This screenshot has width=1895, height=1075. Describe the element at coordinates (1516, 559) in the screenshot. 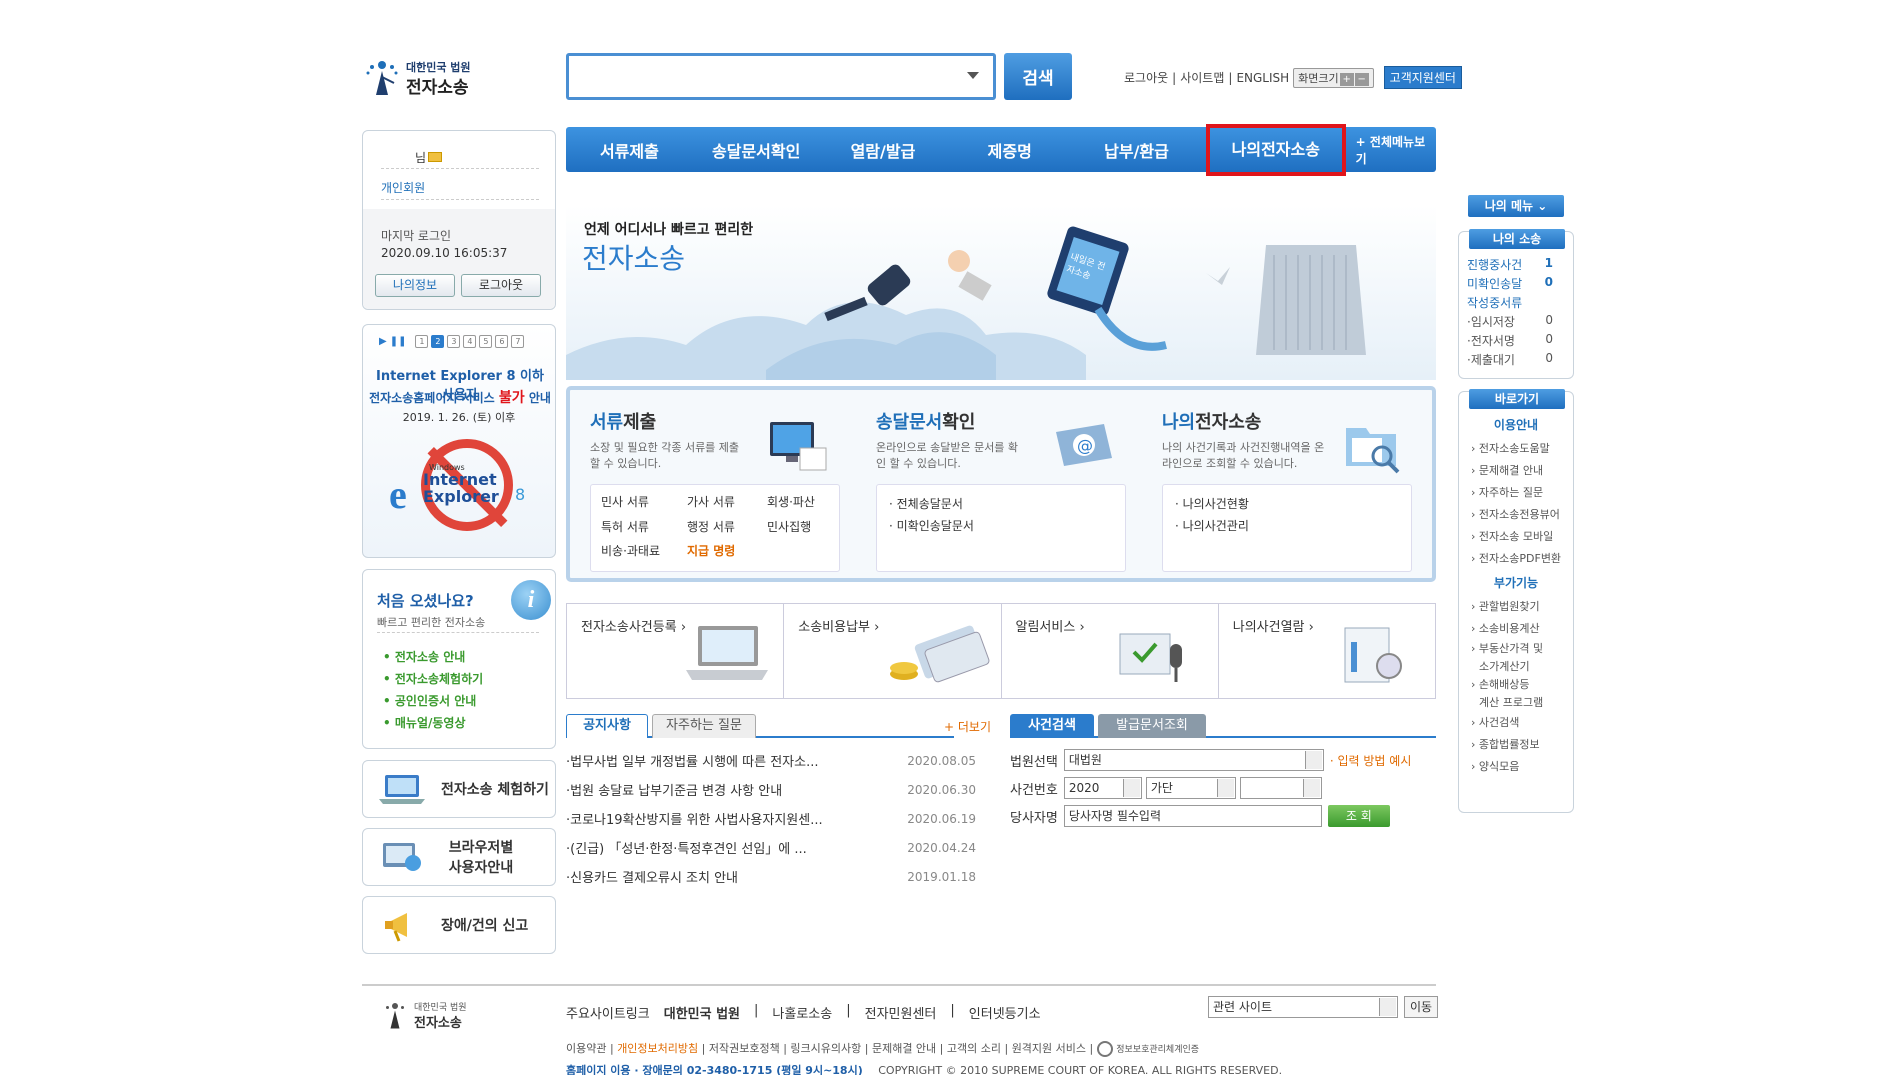

I see `guide-link-pdf: › 전자소송PDF변환` at that location.